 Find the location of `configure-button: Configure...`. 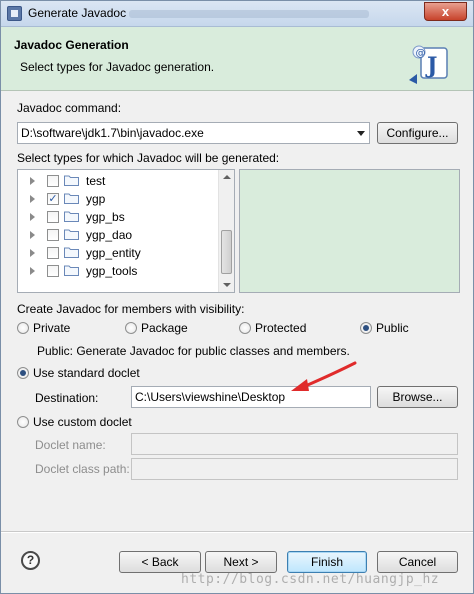

configure-button: Configure... is located at coordinates (417, 133).